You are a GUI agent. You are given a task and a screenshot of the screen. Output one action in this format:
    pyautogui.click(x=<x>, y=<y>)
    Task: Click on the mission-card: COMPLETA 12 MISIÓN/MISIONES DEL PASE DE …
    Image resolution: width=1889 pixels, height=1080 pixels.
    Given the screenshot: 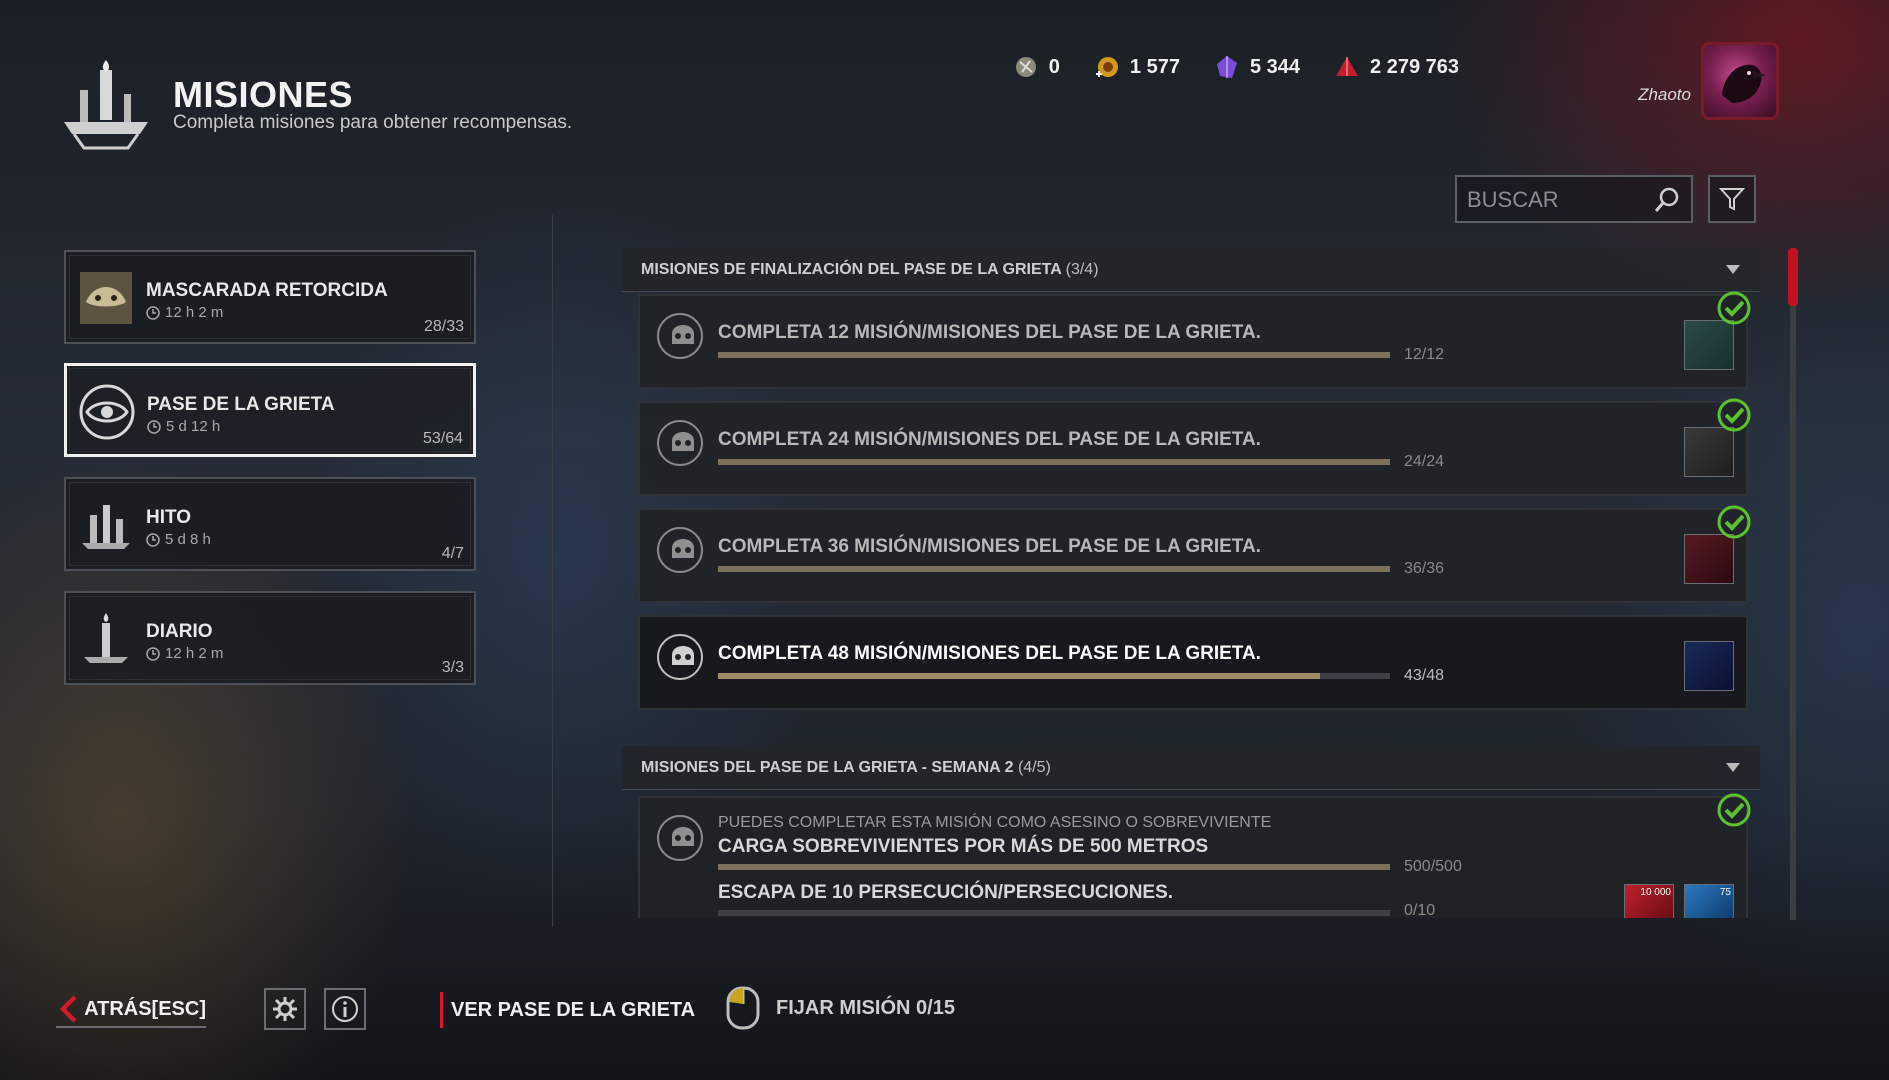 What is the action you would take?
    pyautogui.click(x=1194, y=340)
    